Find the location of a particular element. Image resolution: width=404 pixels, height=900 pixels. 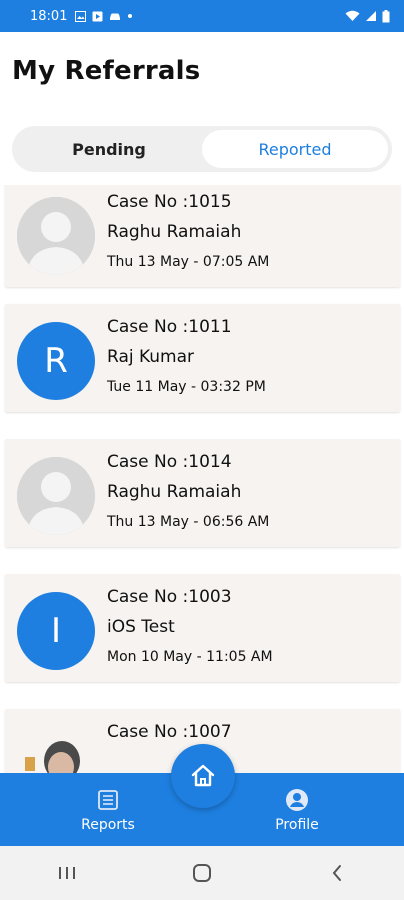

home-button is located at coordinates (203, 776).